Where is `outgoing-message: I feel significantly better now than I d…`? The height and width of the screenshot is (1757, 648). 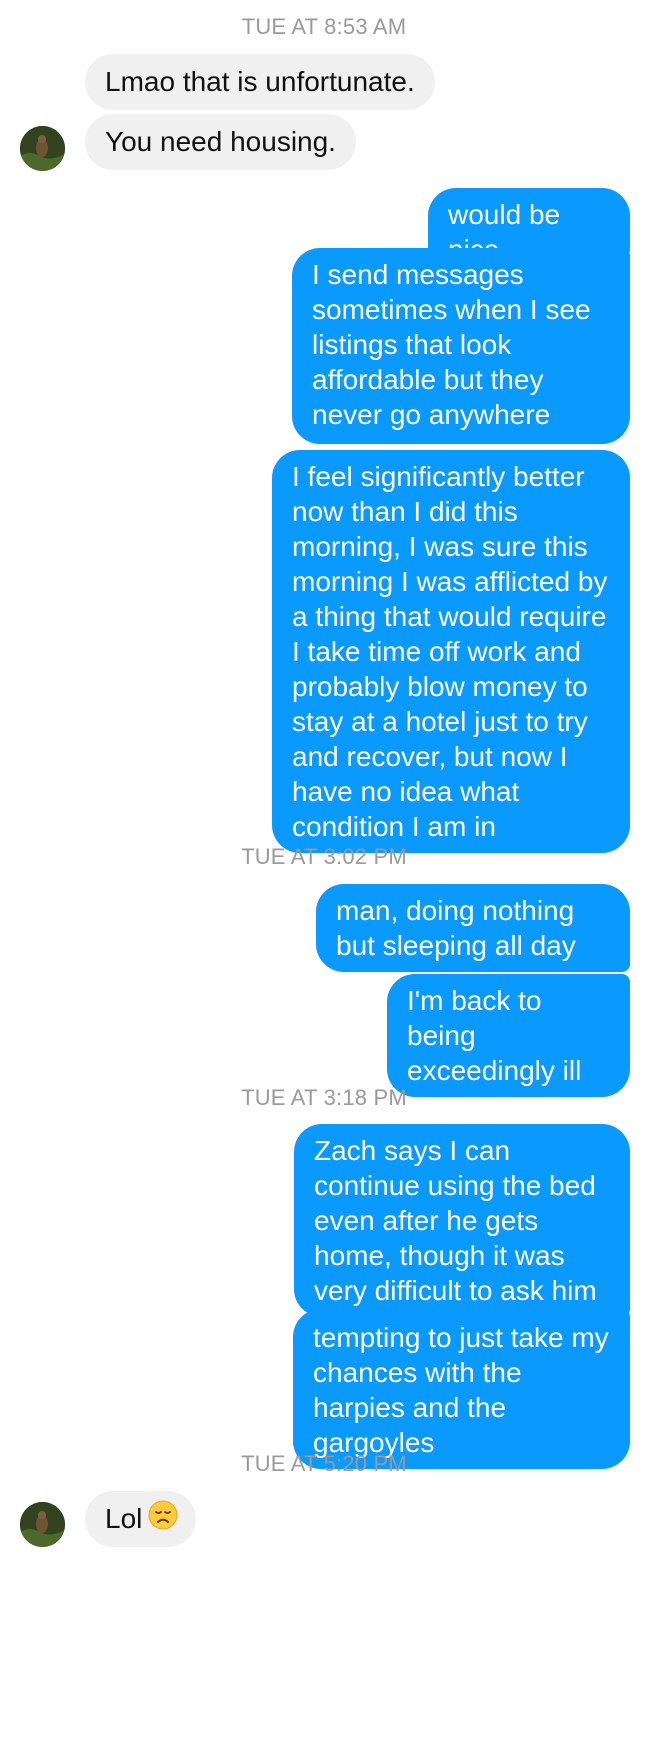 outgoing-message: I feel significantly better now than I d… is located at coordinates (451, 651).